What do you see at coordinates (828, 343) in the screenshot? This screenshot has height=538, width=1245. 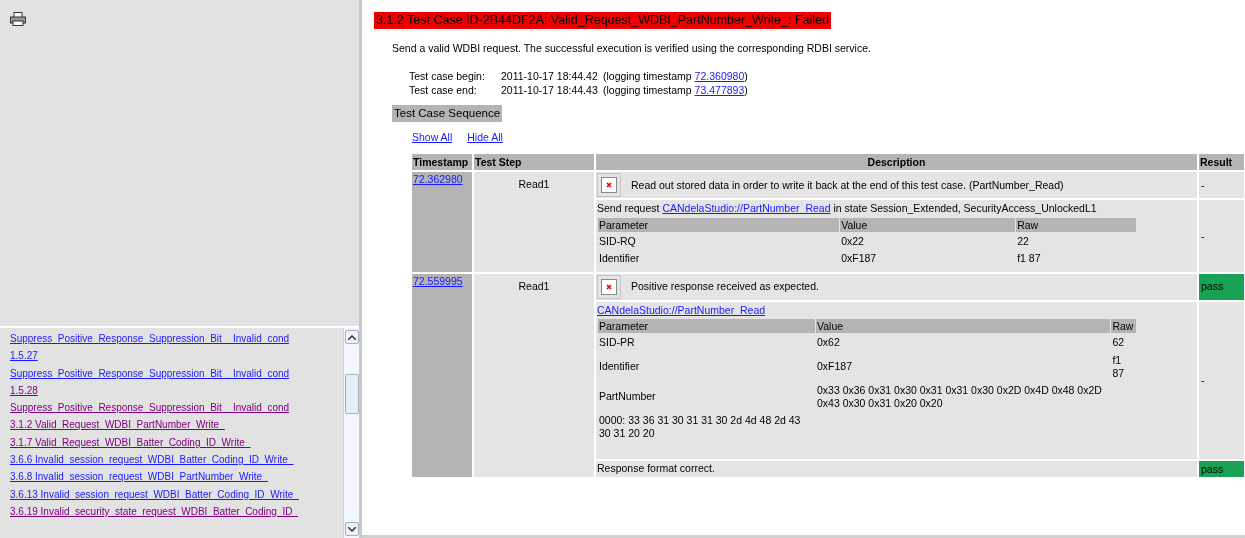 I see `param-cell-text: 0x62` at bounding box center [828, 343].